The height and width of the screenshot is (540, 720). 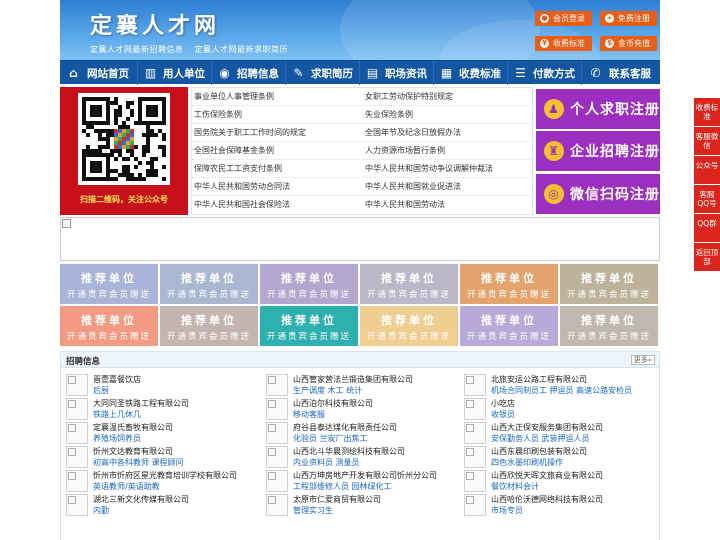 I want to click on policy-link: 国务院关于职工工作时间的规定, so click(x=250, y=132).